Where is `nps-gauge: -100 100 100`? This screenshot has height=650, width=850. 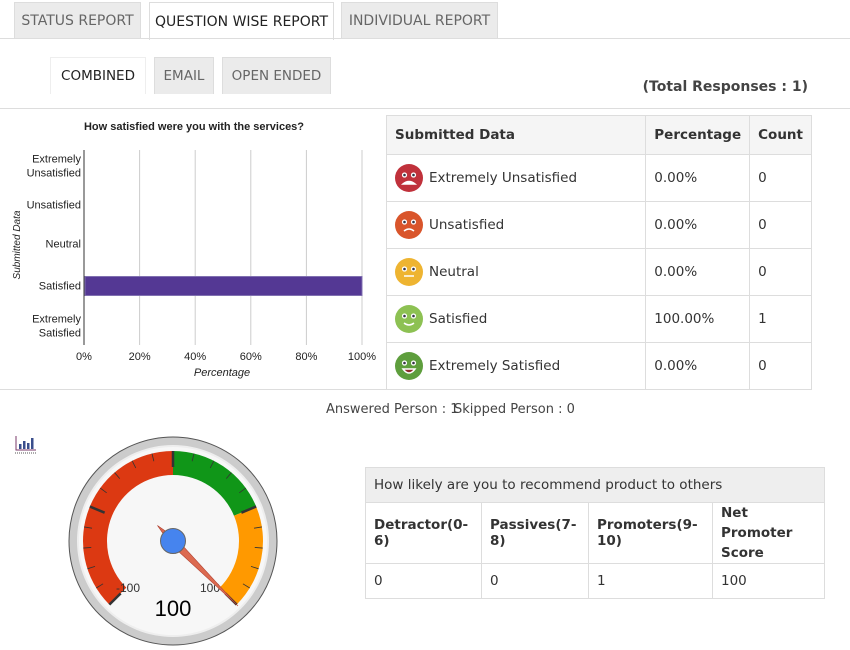
nps-gauge: -100 100 100 is located at coordinates (173, 541).